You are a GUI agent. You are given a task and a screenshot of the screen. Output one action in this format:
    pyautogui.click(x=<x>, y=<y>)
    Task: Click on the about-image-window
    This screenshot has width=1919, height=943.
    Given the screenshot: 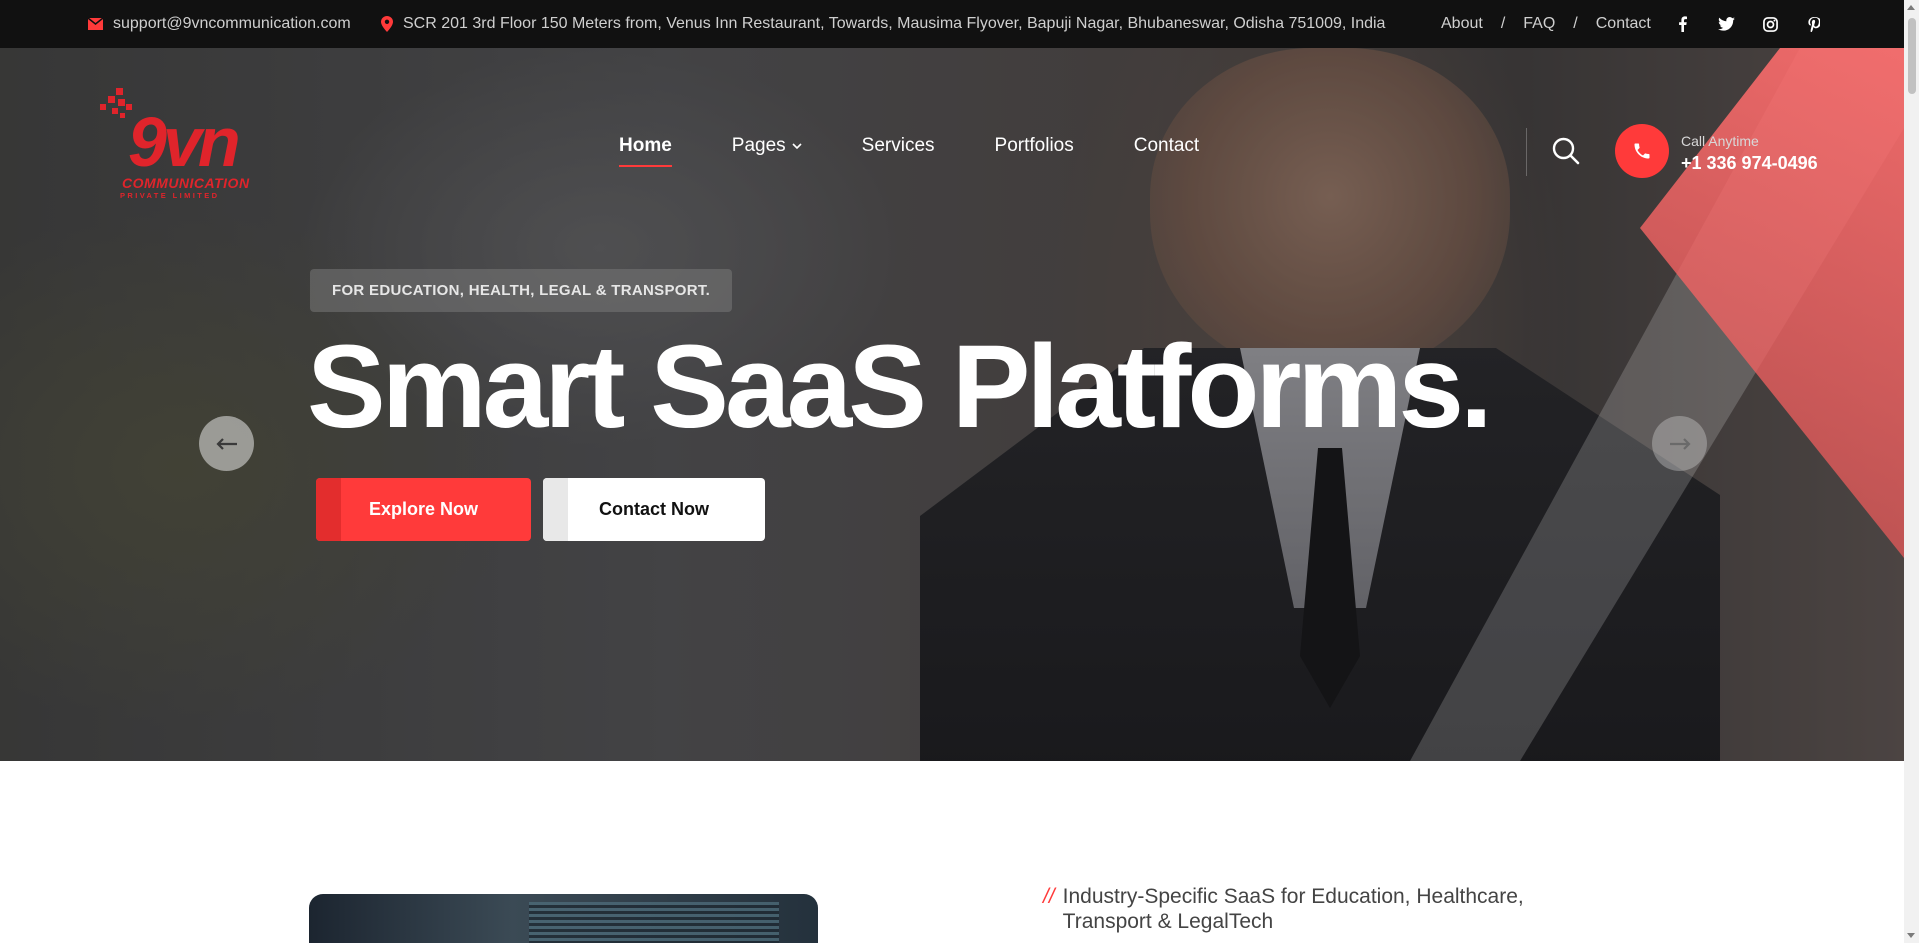 What is the action you would take?
    pyautogui.click(x=654, y=922)
    